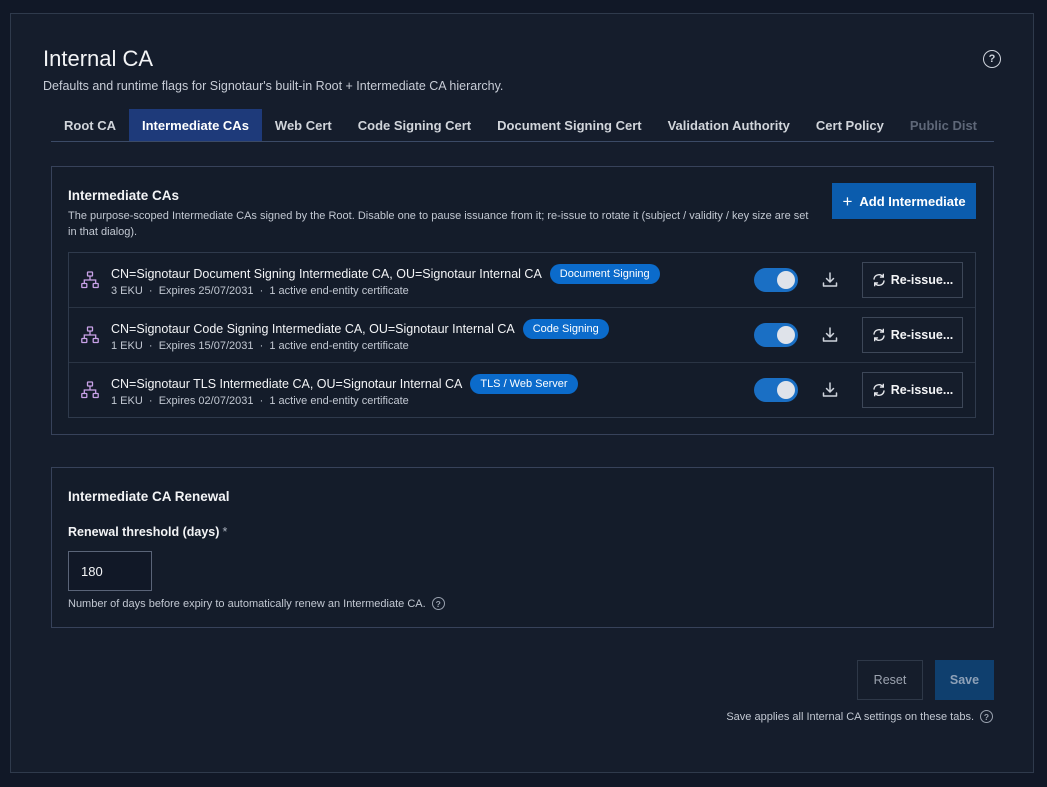  Describe the element at coordinates (90, 125) in the screenshot. I see `tab-root-ca: Root CA` at that location.